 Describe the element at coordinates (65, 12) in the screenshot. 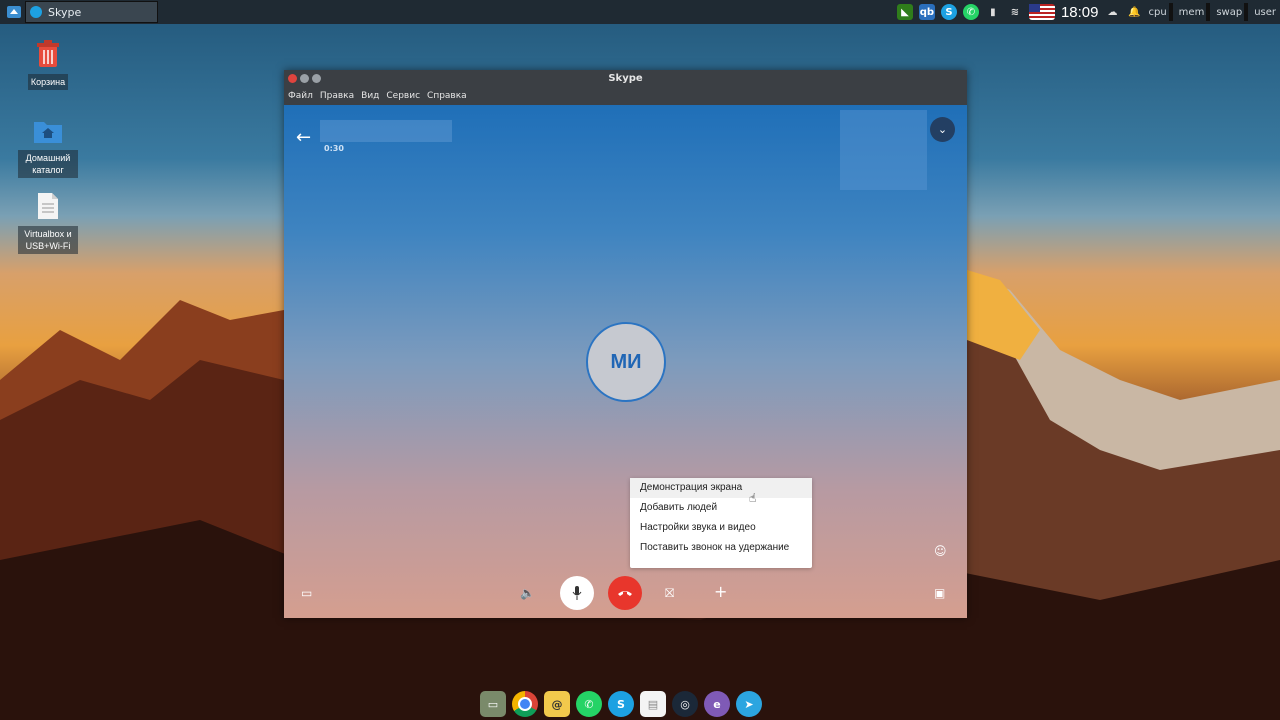

I see `taskbar-item-label: Skype` at that location.